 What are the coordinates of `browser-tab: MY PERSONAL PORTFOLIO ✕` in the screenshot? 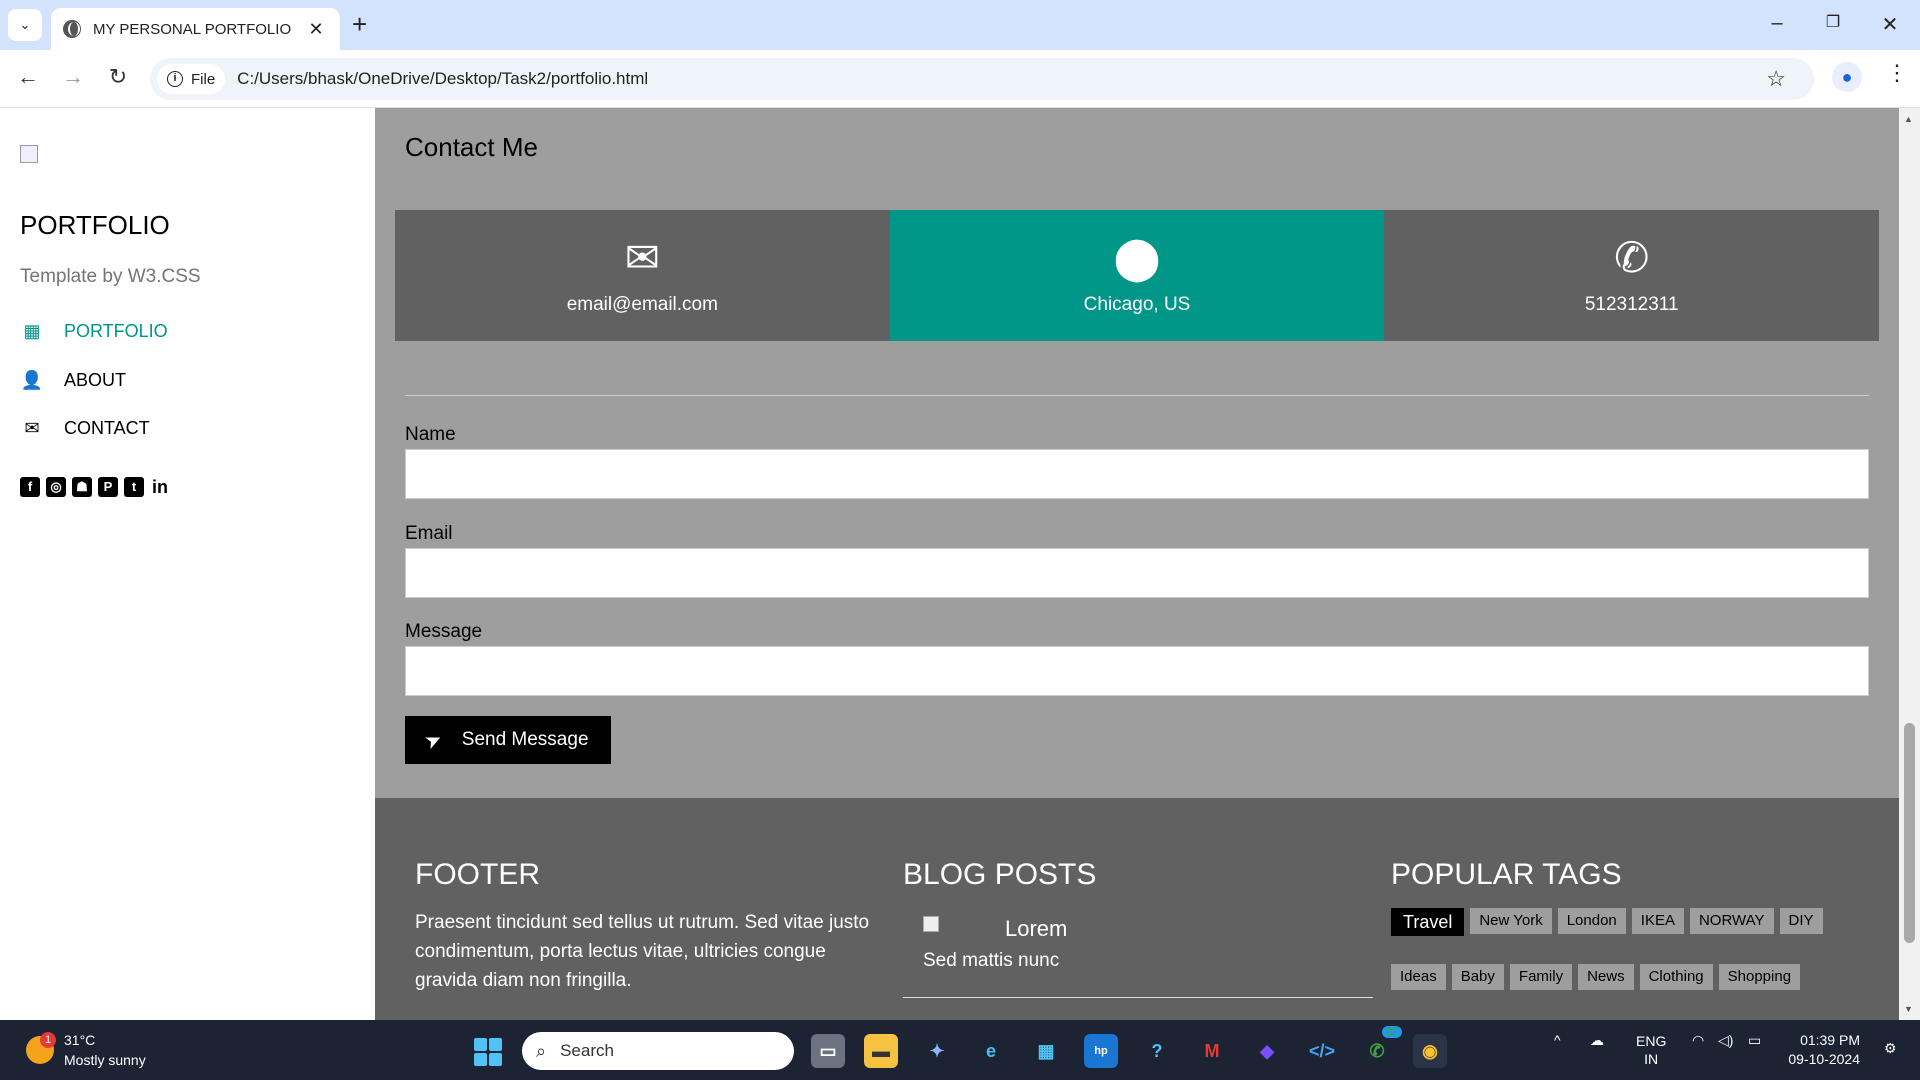 It's located at (195, 29).